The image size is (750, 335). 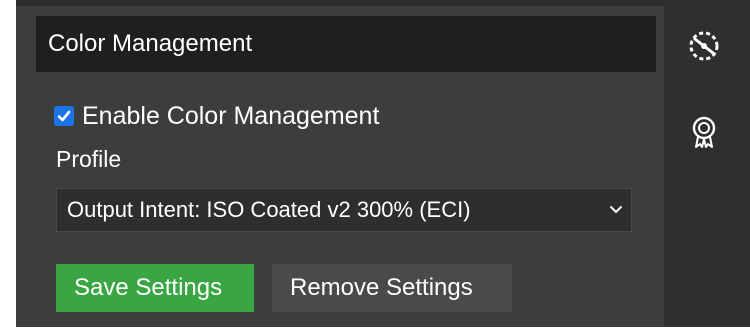 I want to click on chevron-down-icon, so click(x=616, y=210).